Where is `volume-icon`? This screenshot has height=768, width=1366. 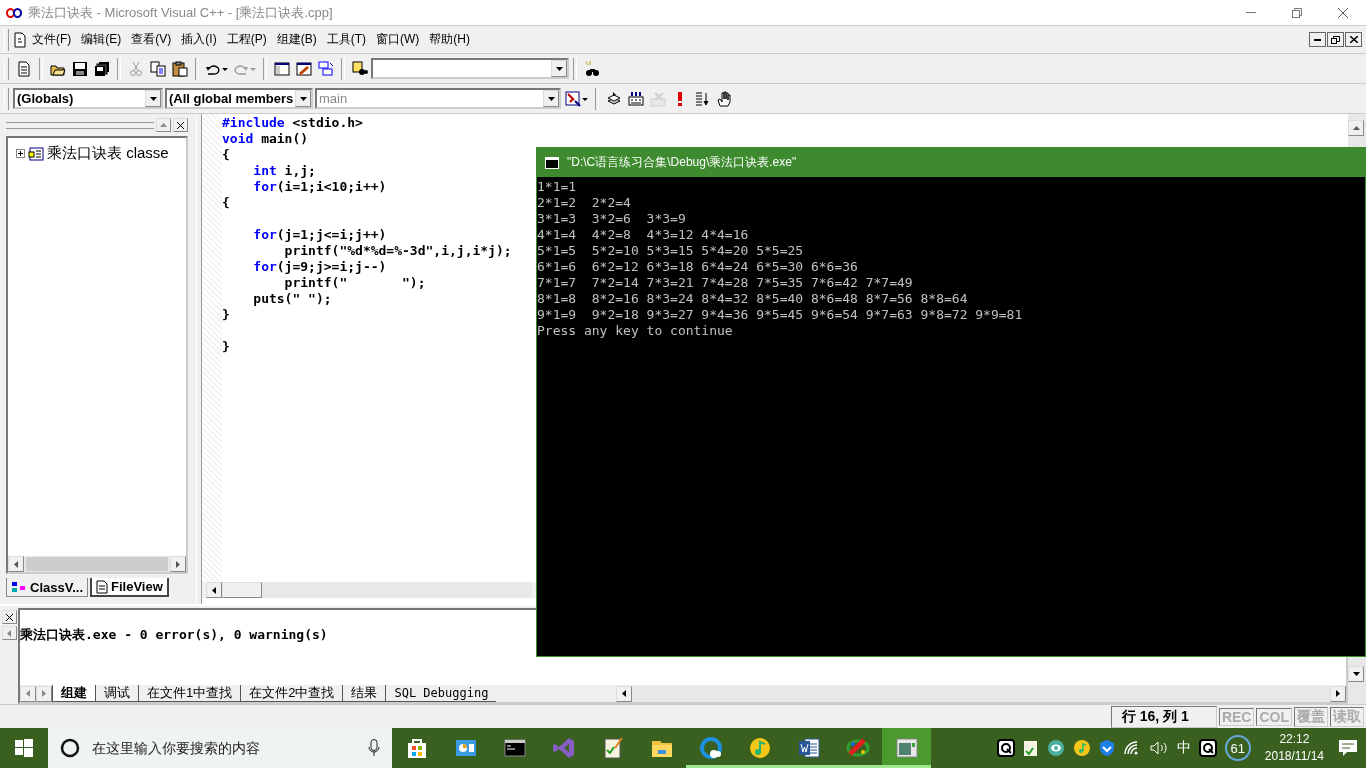 volume-icon is located at coordinates (1158, 748).